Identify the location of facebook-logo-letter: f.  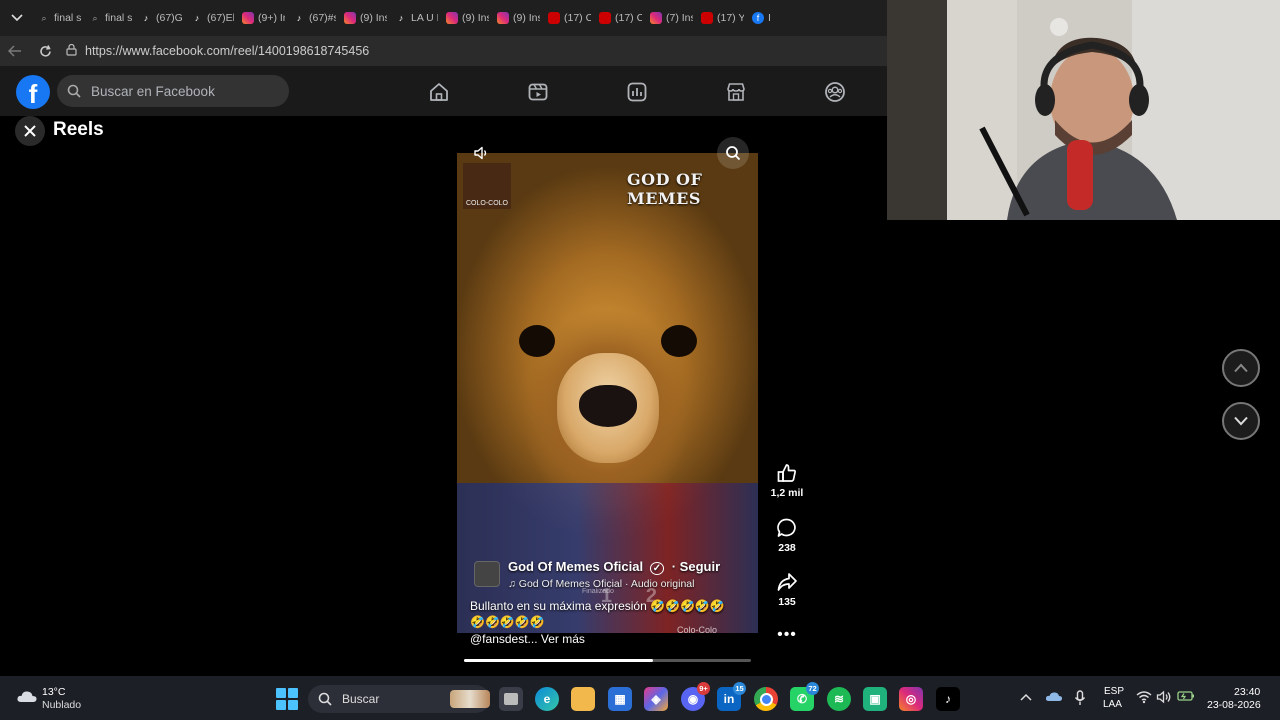
(33, 94).